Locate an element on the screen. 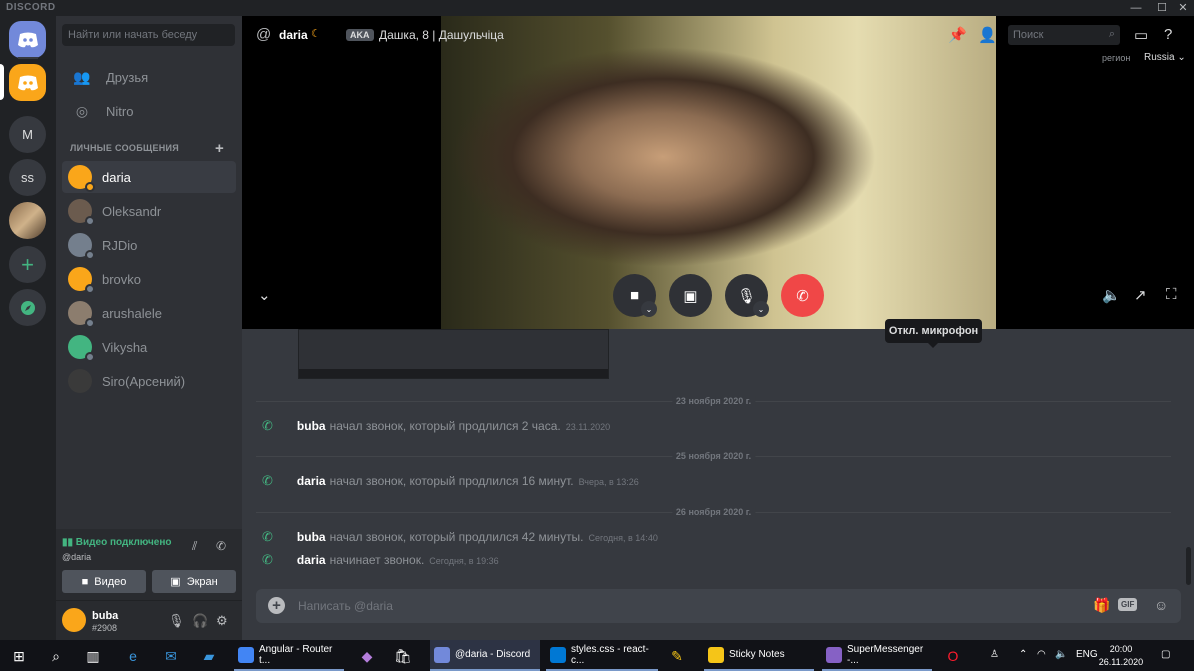 The image size is (1194, 671). screen-share-button: ▣ Экран is located at coordinates (194, 581).